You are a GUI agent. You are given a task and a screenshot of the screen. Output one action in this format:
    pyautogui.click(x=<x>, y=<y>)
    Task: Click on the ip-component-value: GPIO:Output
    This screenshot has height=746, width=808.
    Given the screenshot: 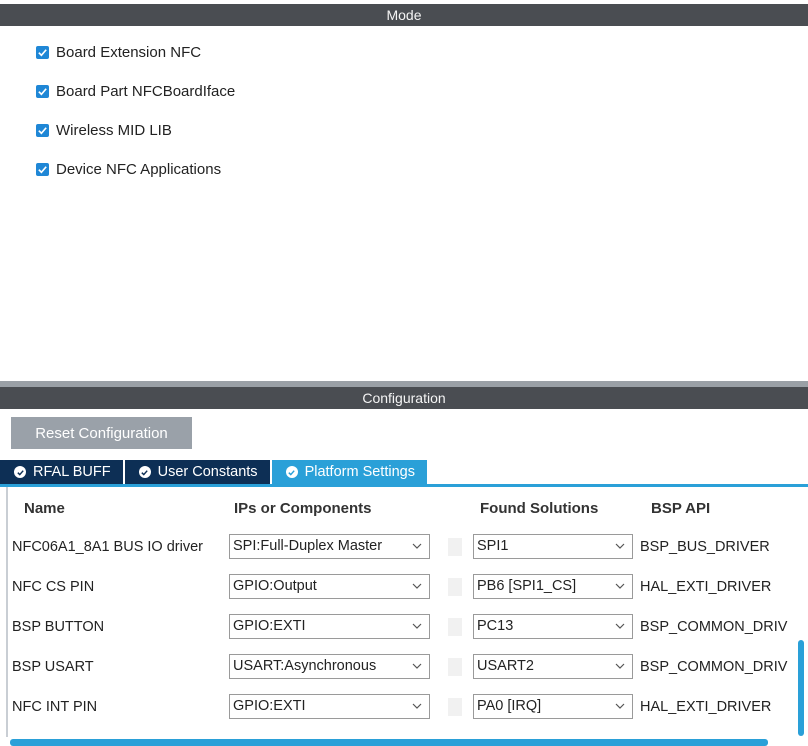 What is the action you would take?
    pyautogui.click(x=275, y=586)
    